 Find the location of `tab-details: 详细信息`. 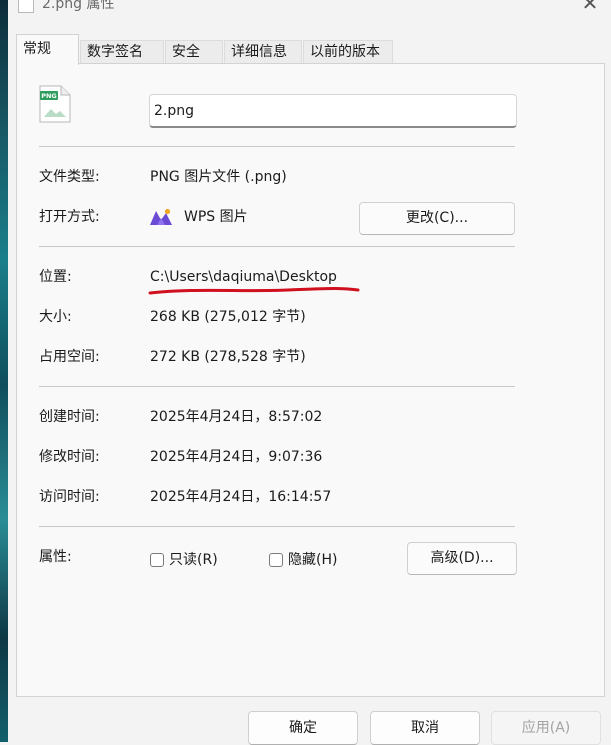

tab-details: 详细信息 is located at coordinates (263, 52).